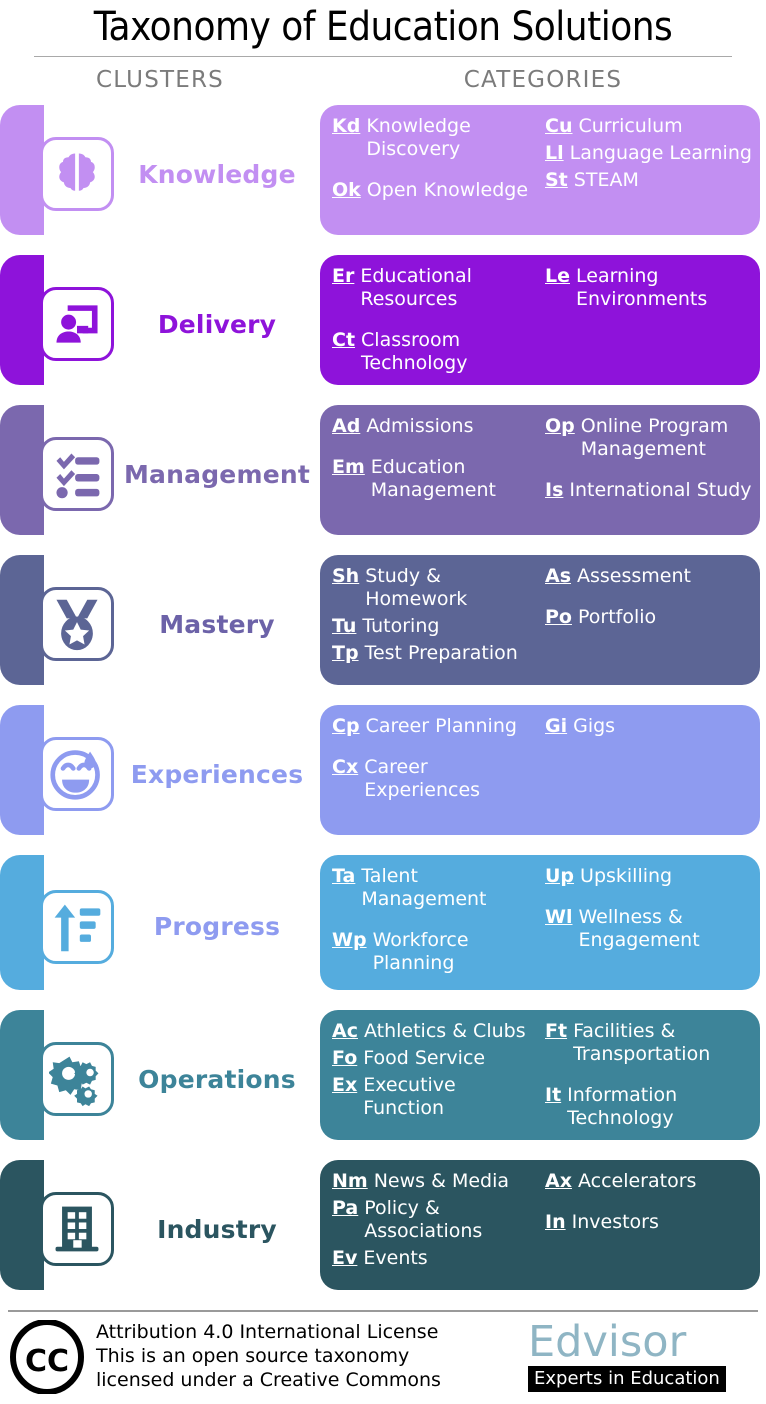 Image resolution: width=766 pixels, height=1404 pixels. What do you see at coordinates (217, 926) in the screenshot?
I see `cluster-label: Progress` at bounding box center [217, 926].